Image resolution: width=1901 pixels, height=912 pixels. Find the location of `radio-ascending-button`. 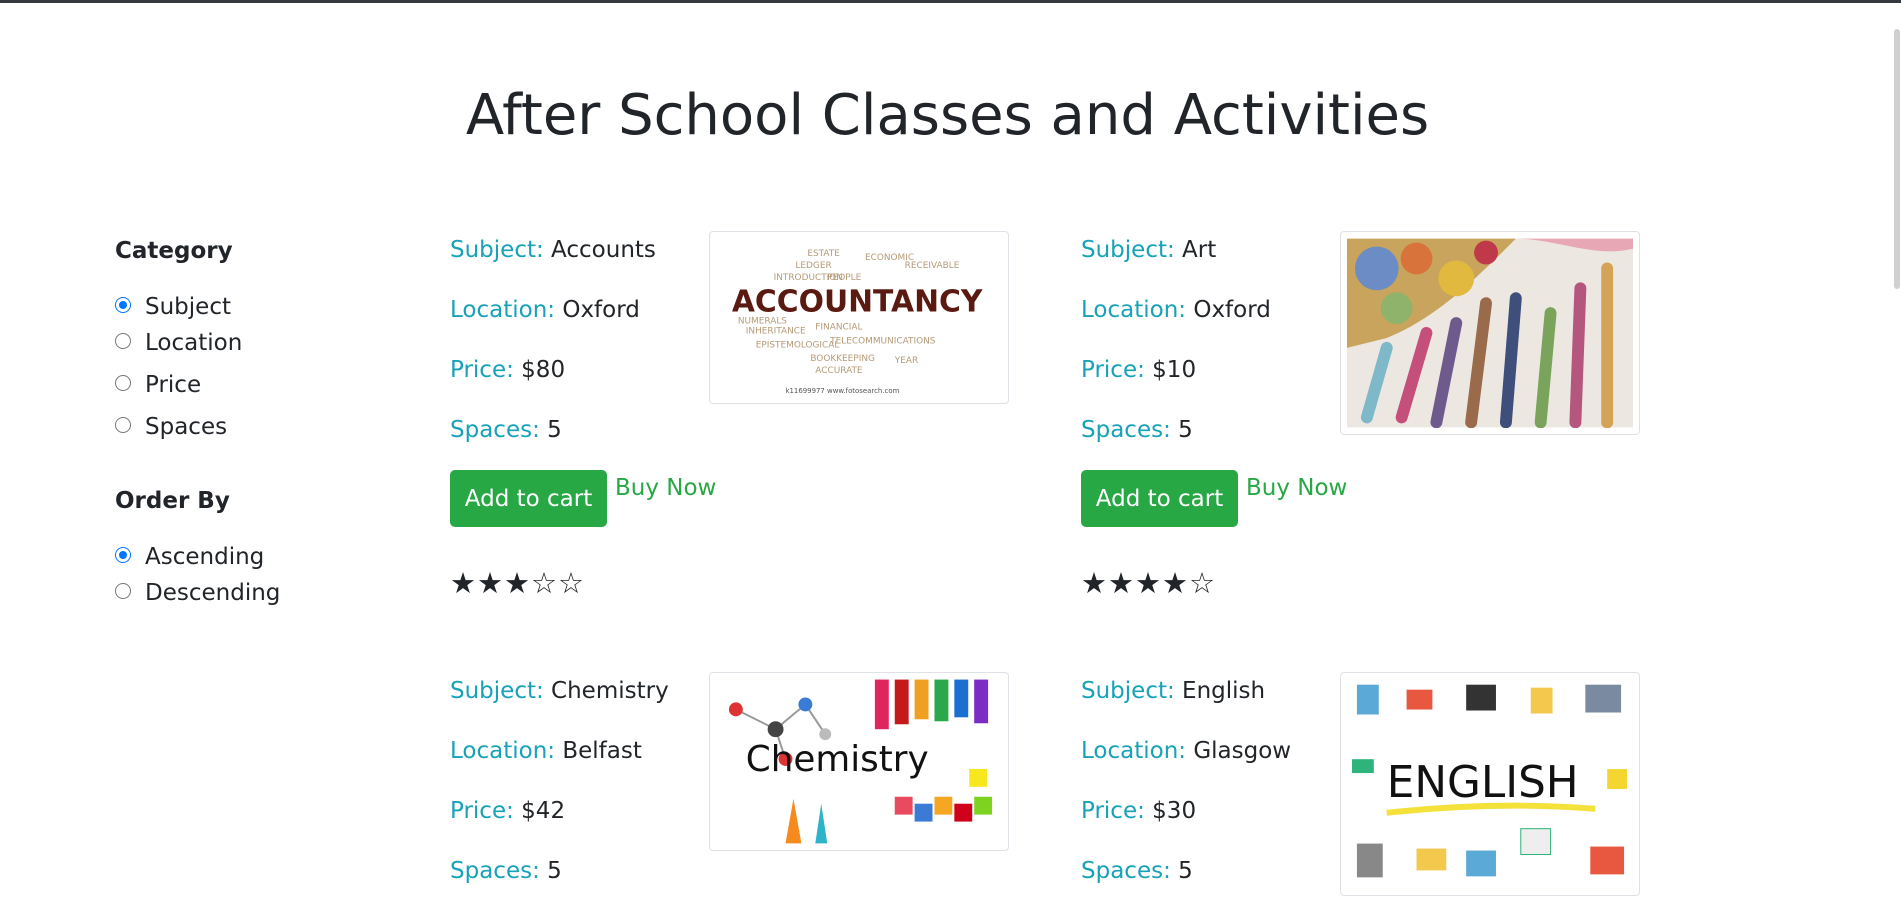

radio-ascending-button is located at coordinates (123, 555).